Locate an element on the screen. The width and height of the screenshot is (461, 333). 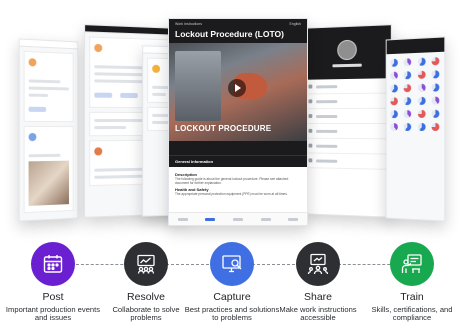
team-board-icon is located at coordinates (146, 264).